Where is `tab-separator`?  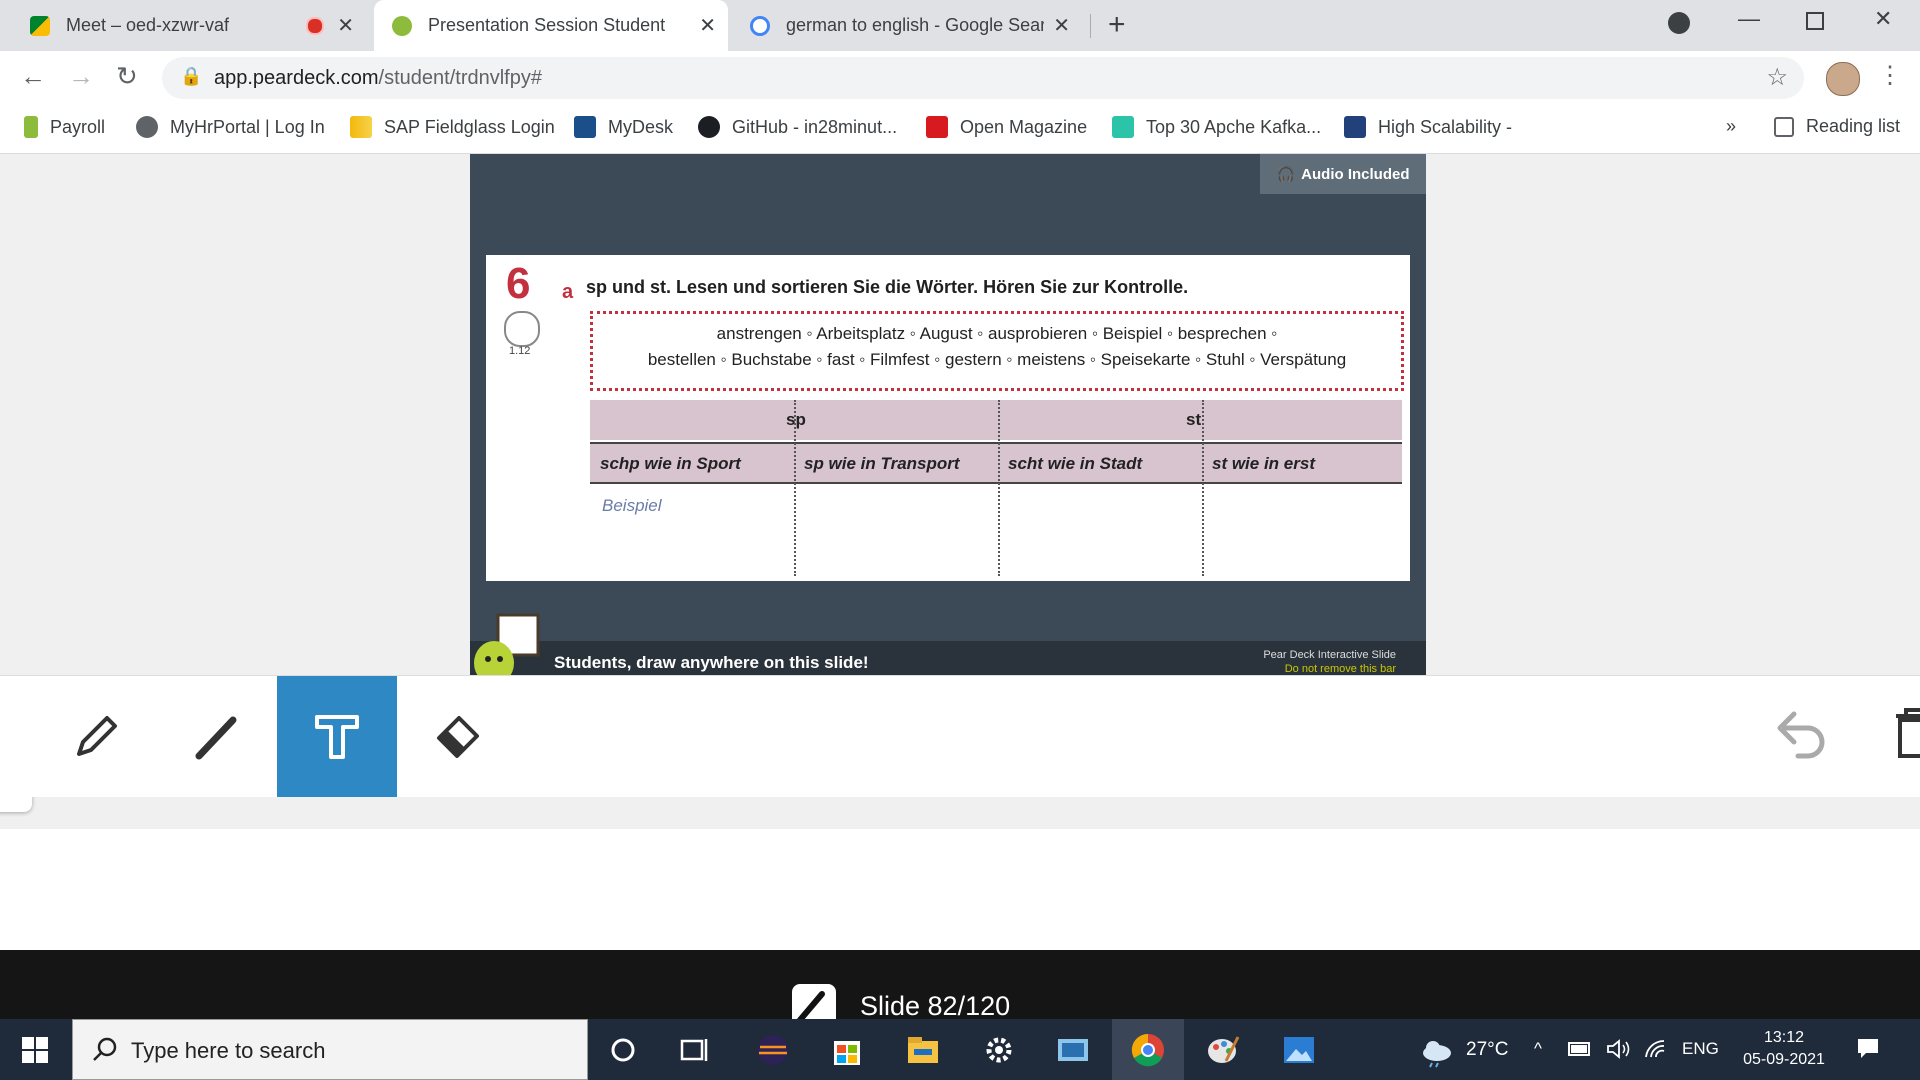 tab-separator is located at coordinates (1090, 26).